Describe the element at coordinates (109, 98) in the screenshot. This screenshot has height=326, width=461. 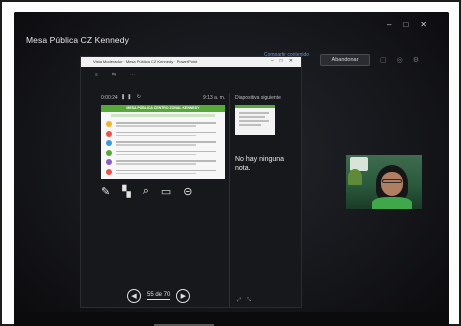
I see `elapsed-timer: 0:00:24` at that location.